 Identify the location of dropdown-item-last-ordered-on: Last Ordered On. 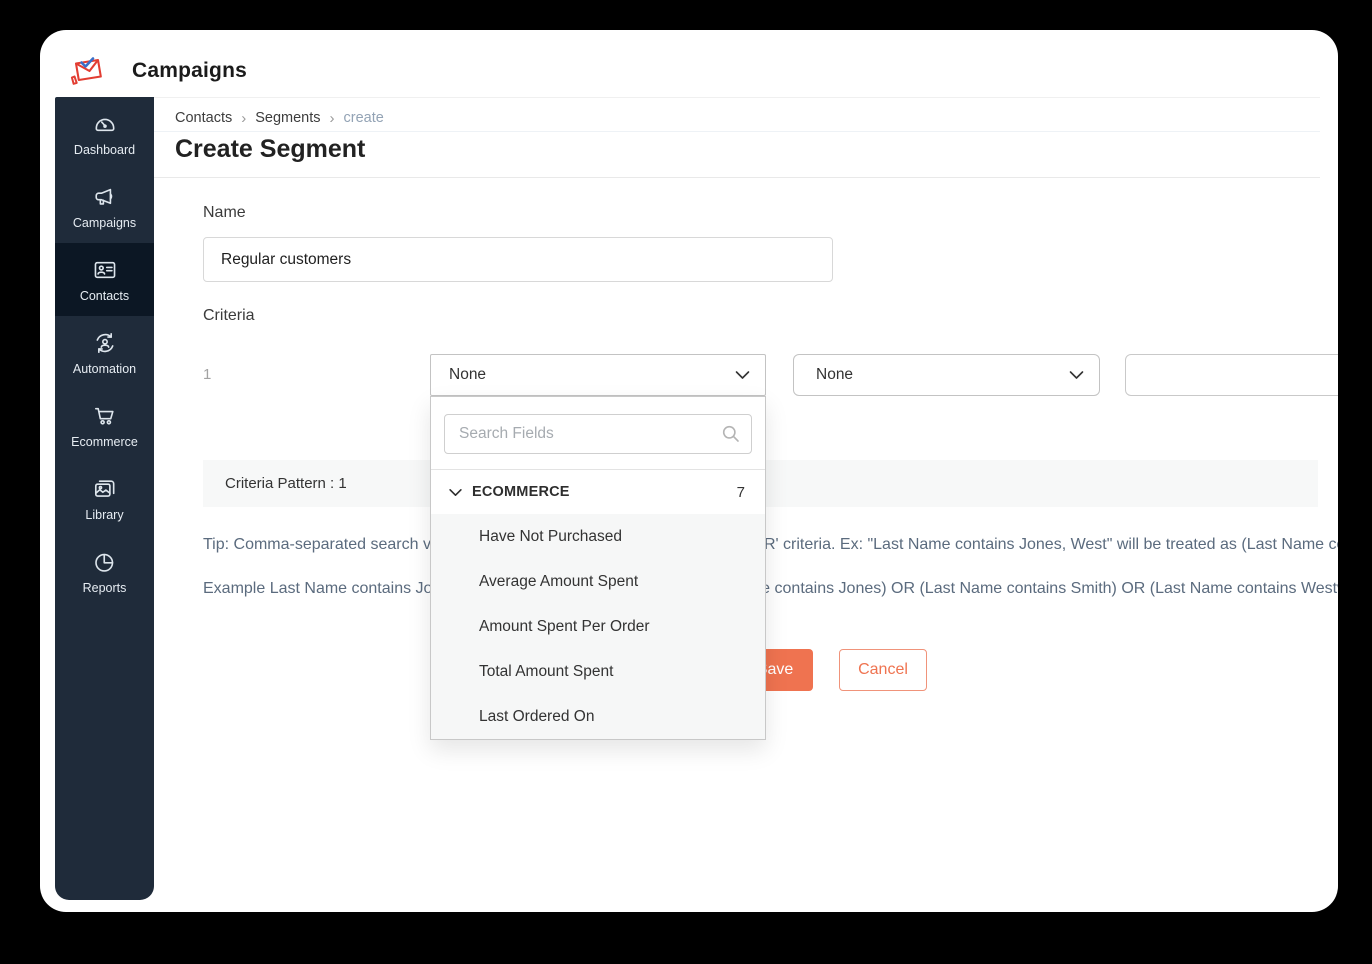
(598, 716).